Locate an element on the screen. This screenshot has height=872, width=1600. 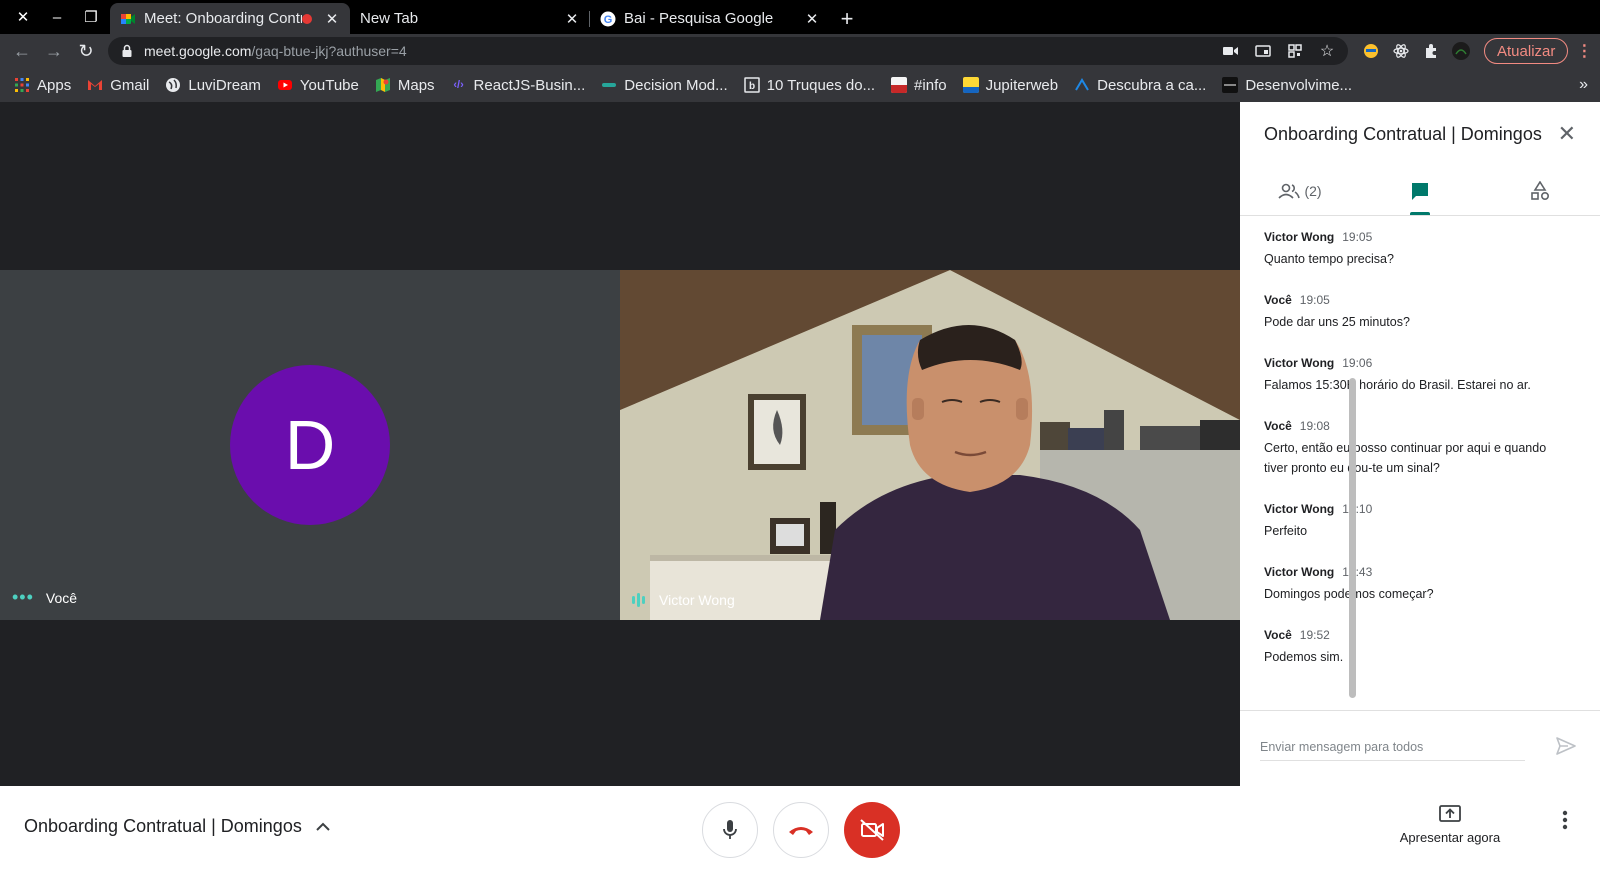
microphone-button is located at coordinates (730, 830).